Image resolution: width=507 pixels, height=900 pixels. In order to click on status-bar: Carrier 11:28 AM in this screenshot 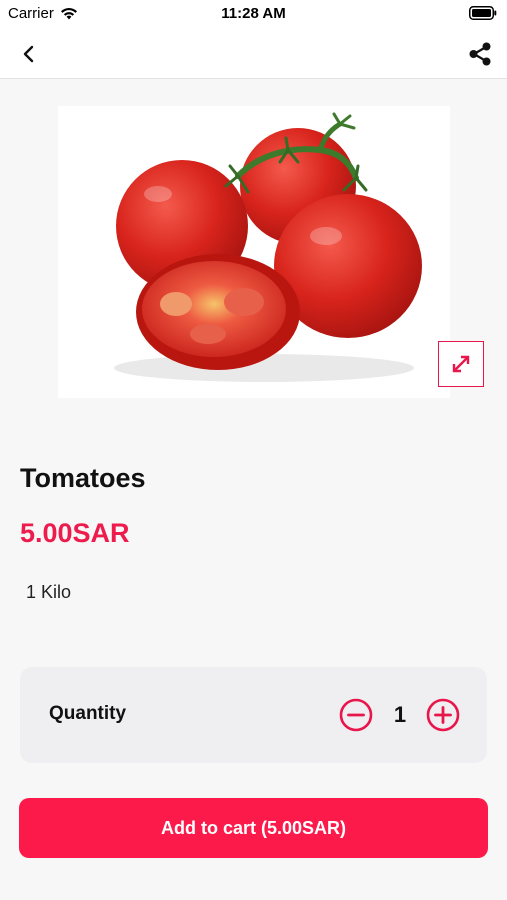, I will do `click(253, 14)`.